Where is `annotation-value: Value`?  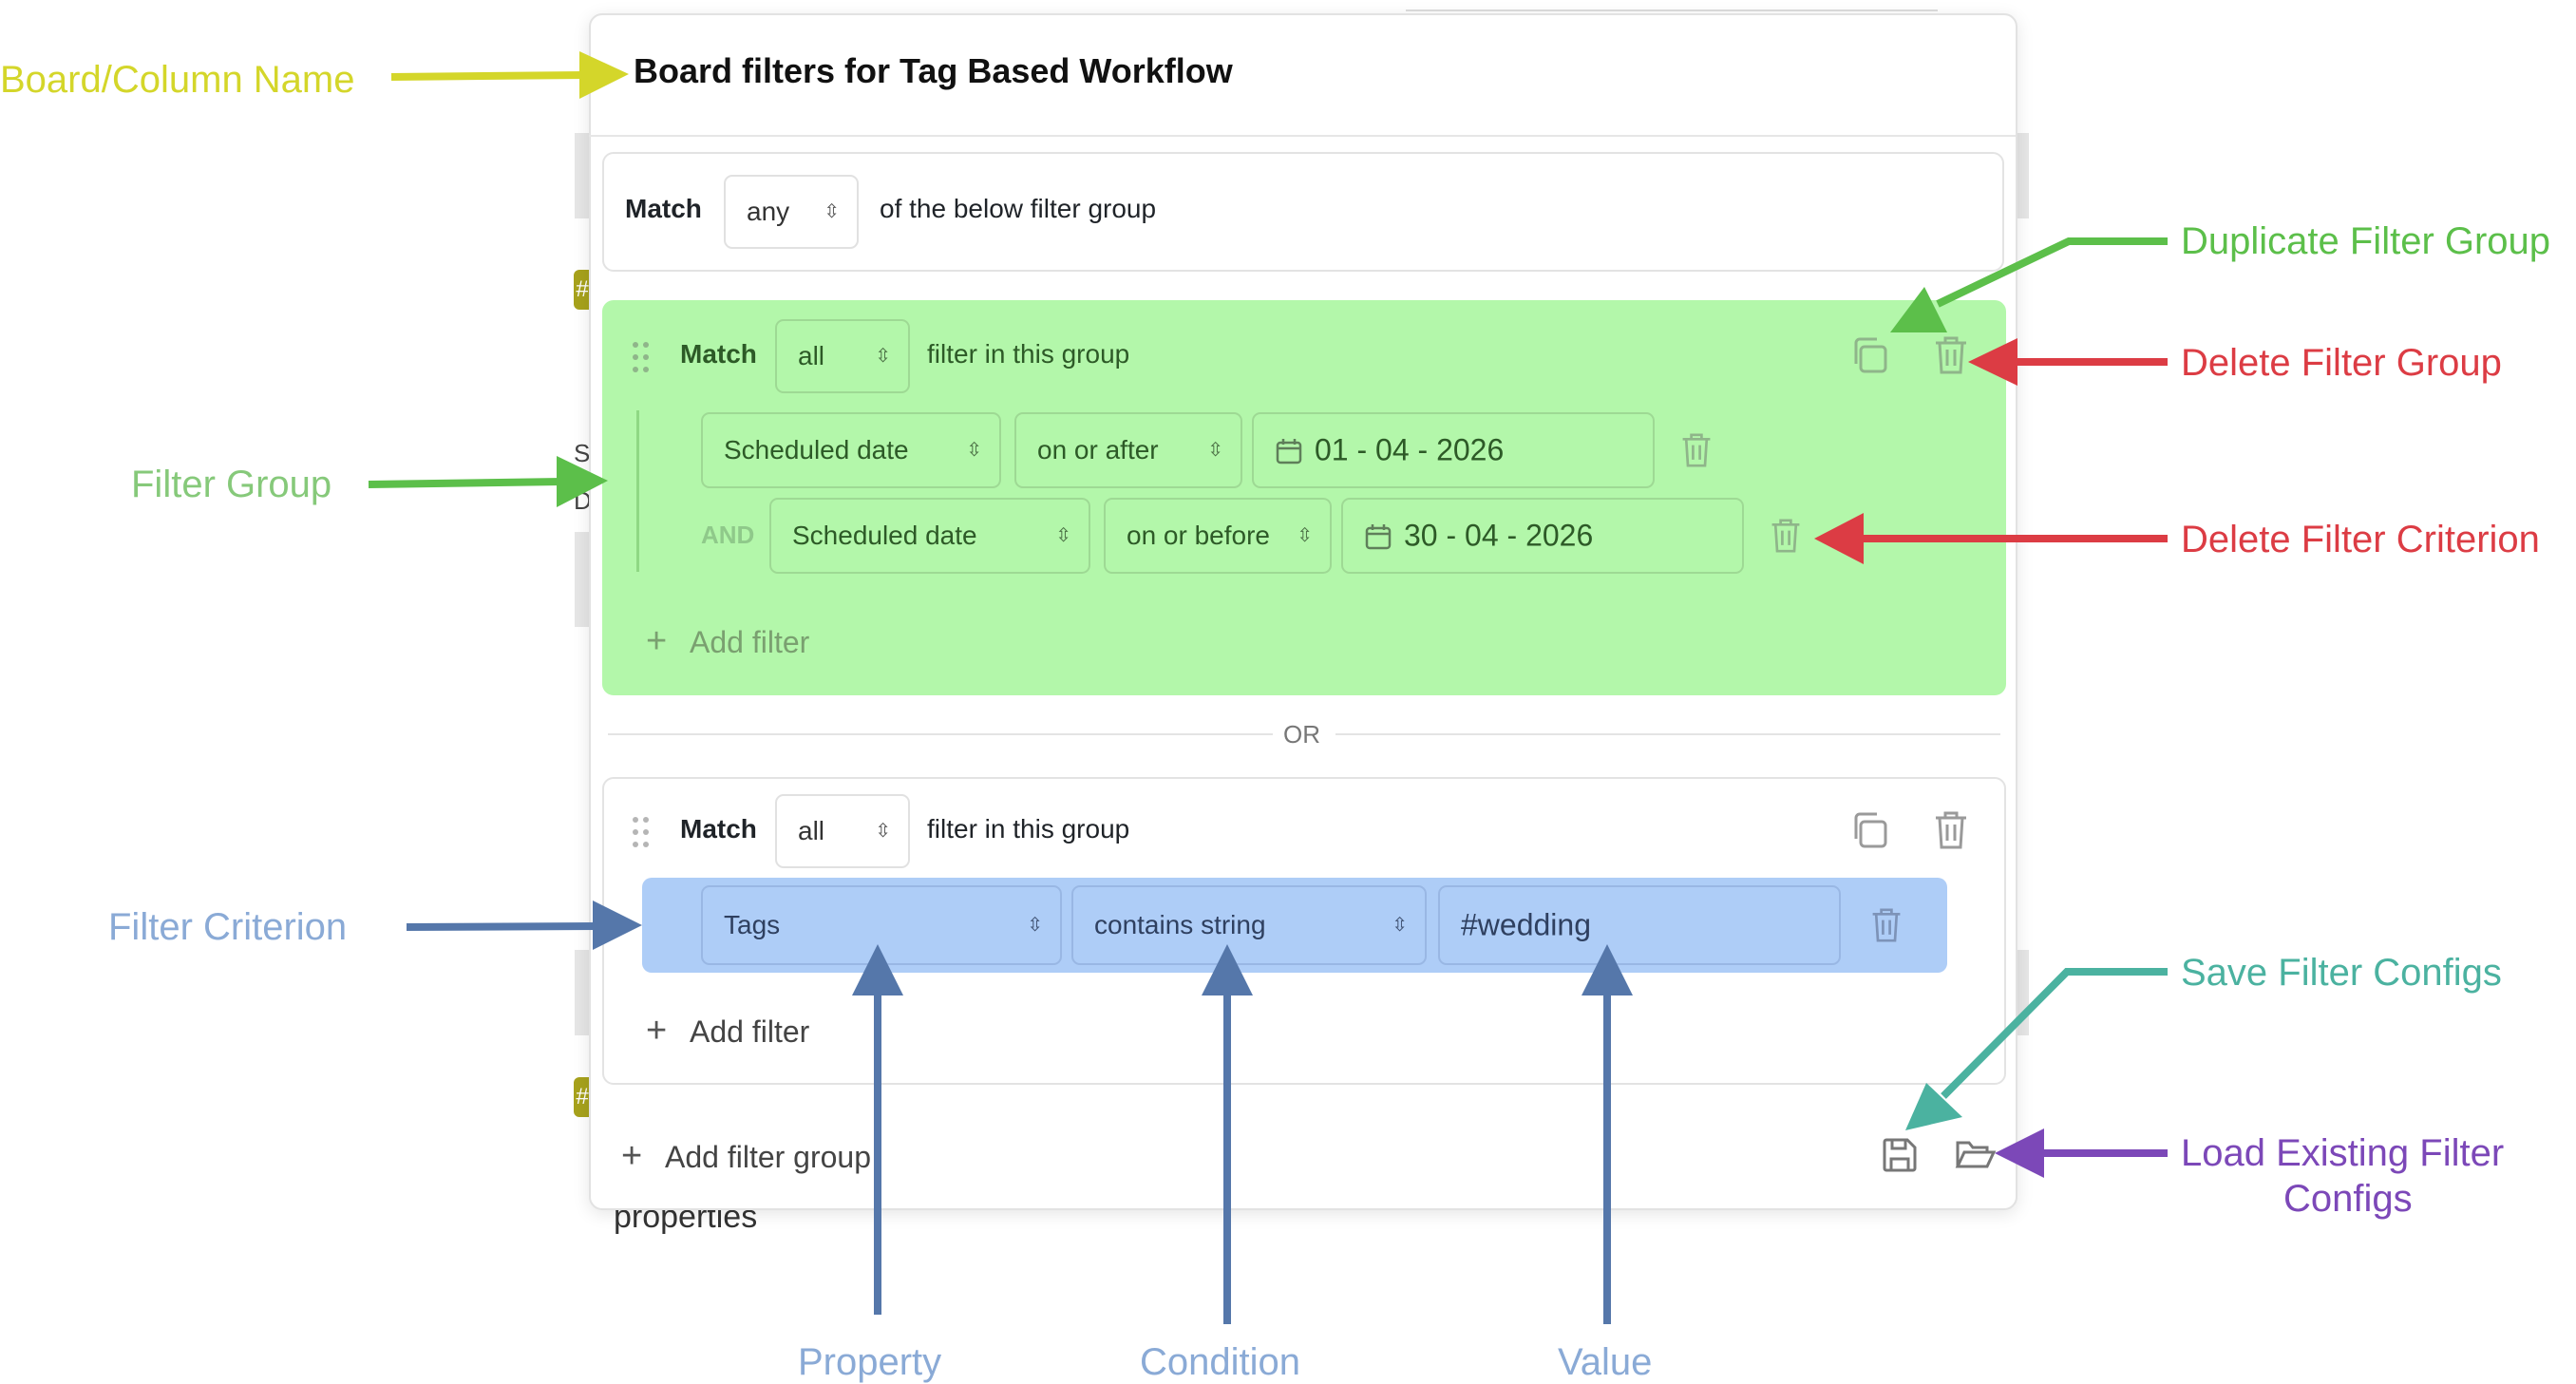
annotation-value: Value is located at coordinates (1605, 1362).